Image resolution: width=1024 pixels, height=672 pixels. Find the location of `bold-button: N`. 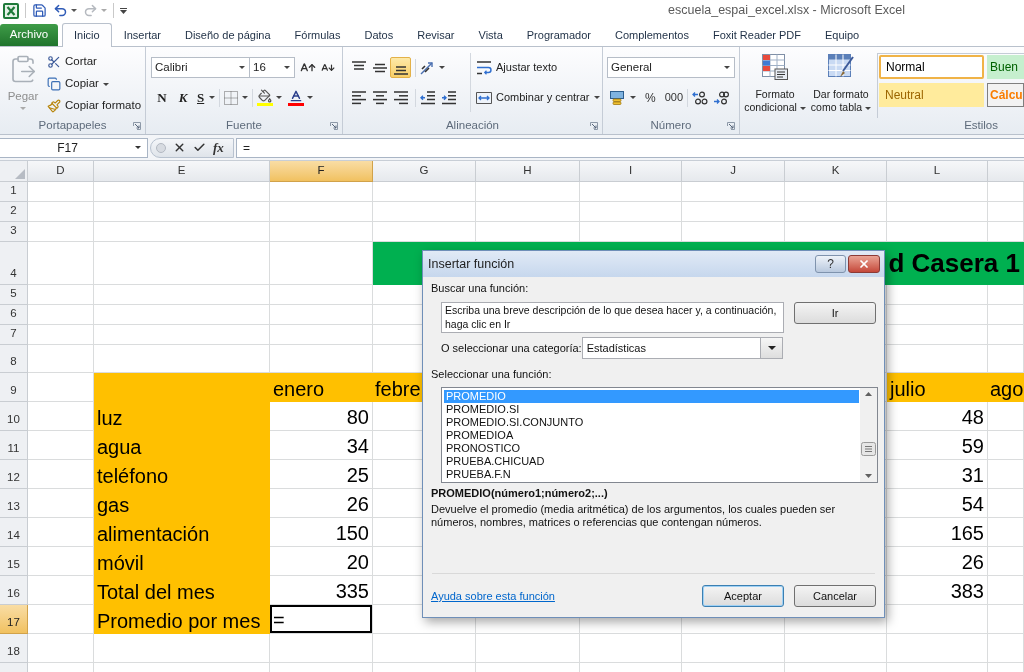

bold-button: N is located at coordinates (162, 97).